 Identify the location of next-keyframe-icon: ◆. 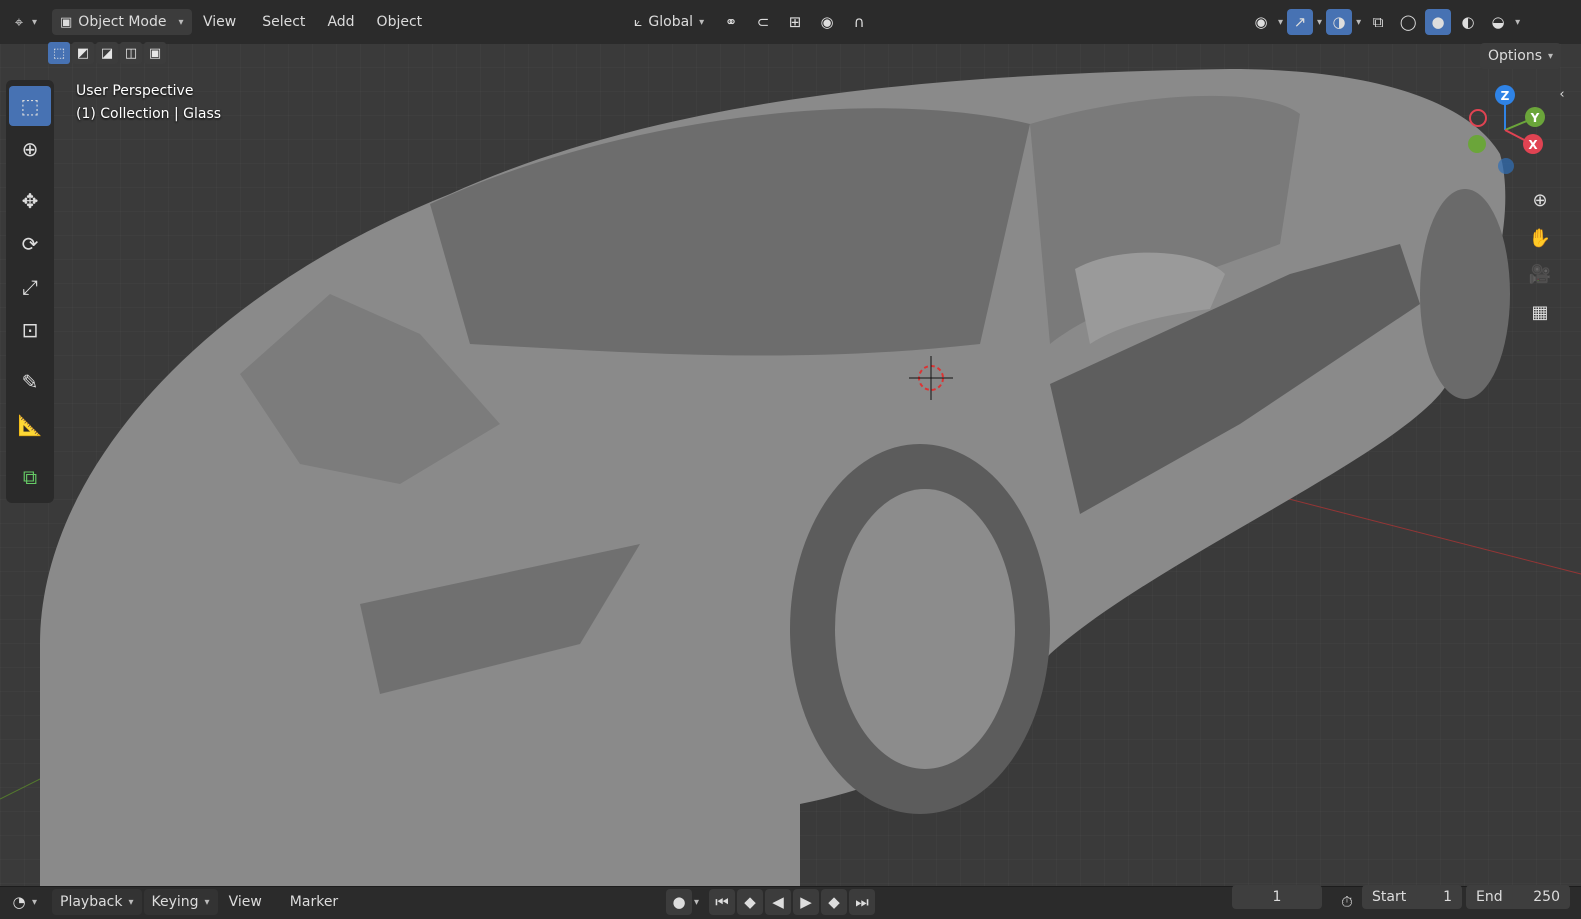
(834, 902).